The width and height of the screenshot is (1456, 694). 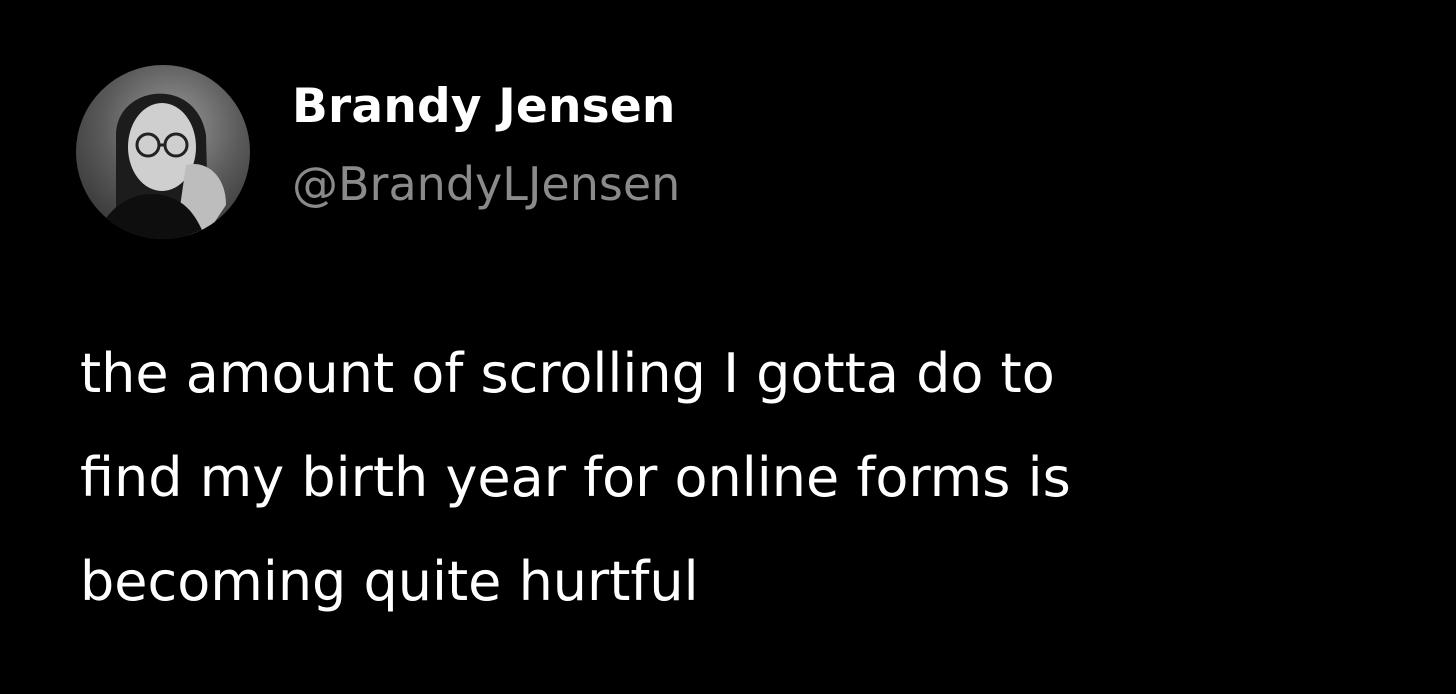 I want to click on tweet-text-line: find my birth year for online forms is, so click(x=575, y=477).